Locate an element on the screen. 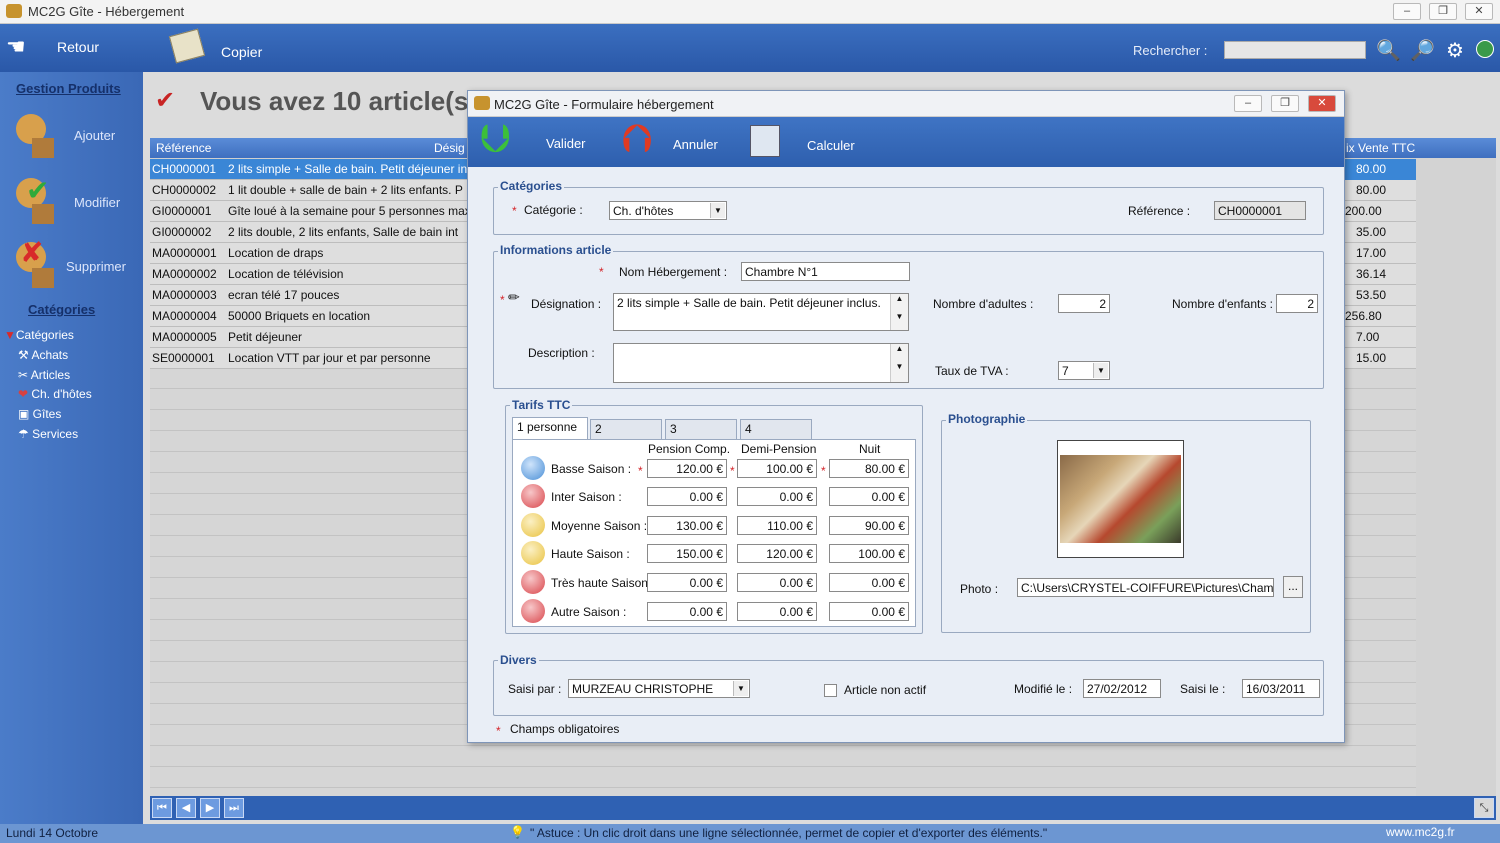  half-board-price: 100.00 € is located at coordinates (777, 468).